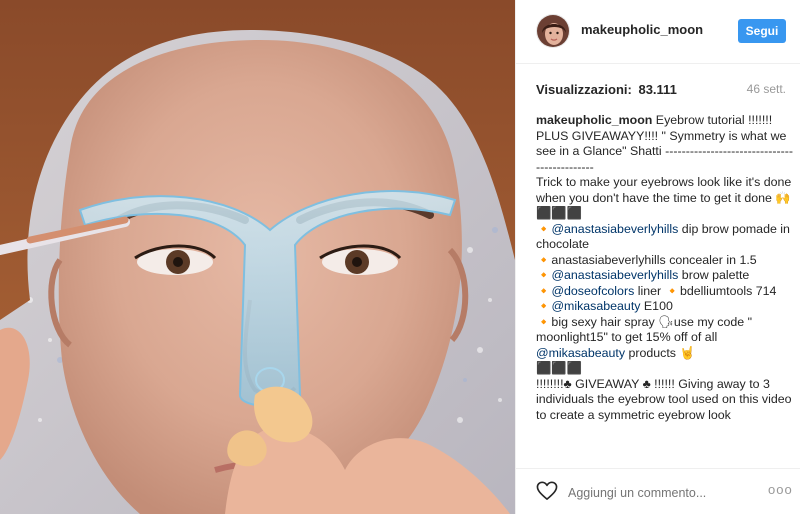 The width and height of the screenshot is (800, 514). I want to click on post-stats: Visualizzazioni: 83.111 46 sett., so click(661, 92).